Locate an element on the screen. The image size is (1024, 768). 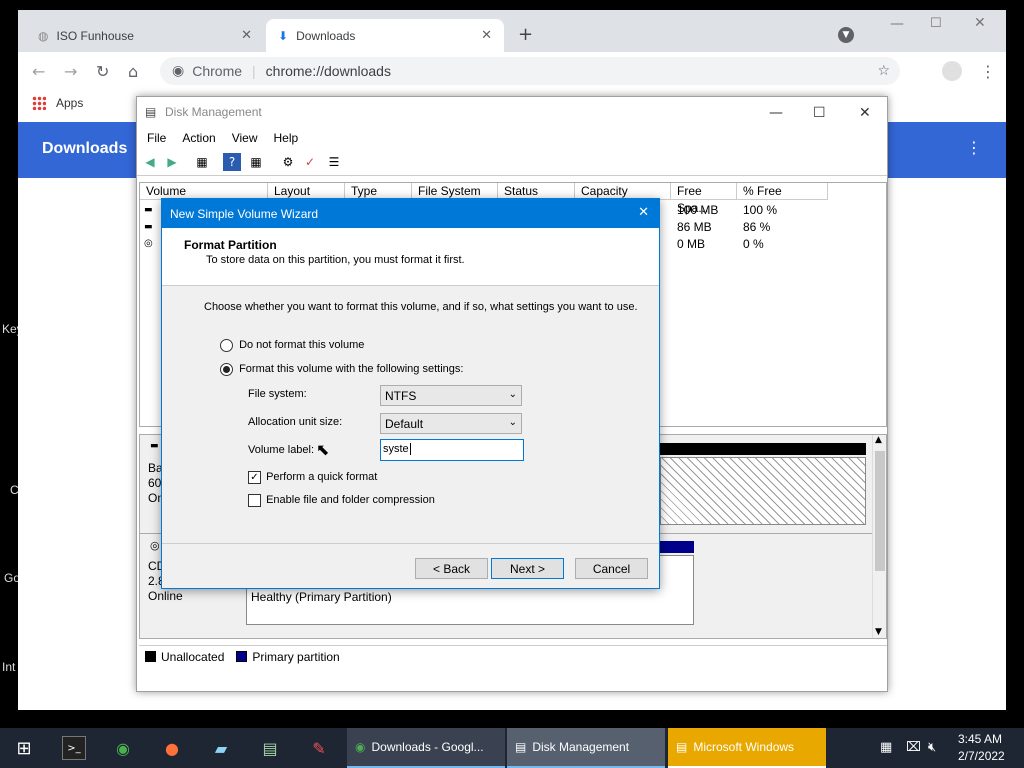
cancel-button: Cancel is located at coordinates (611, 568).